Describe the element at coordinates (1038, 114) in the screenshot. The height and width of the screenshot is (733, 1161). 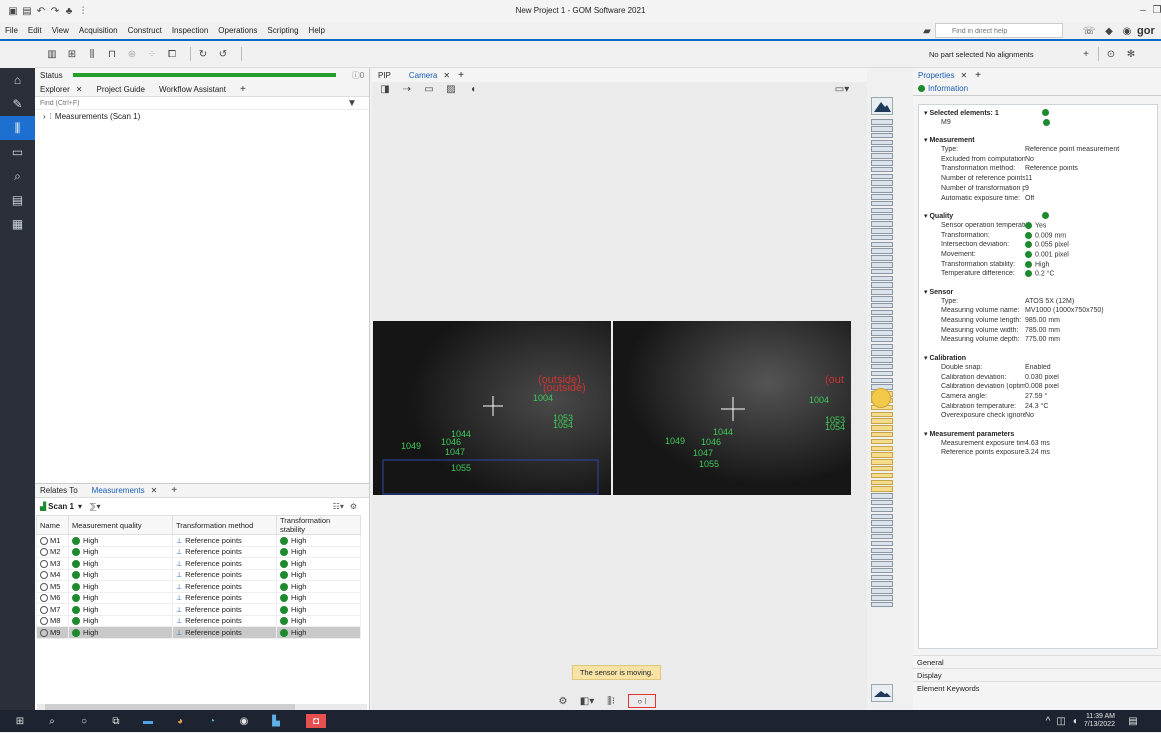
I see `selected-elements-header: ▾ Selected elements: 1` at that location.